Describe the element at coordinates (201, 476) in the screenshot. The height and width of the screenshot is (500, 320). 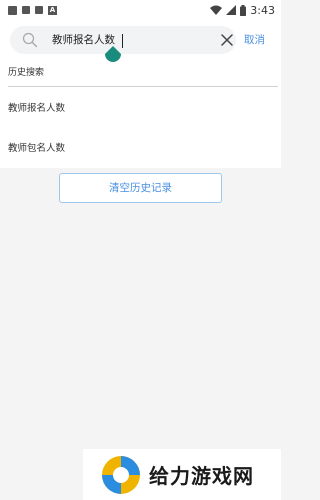
I see `watermark-text: 给力游戏网` at that location.